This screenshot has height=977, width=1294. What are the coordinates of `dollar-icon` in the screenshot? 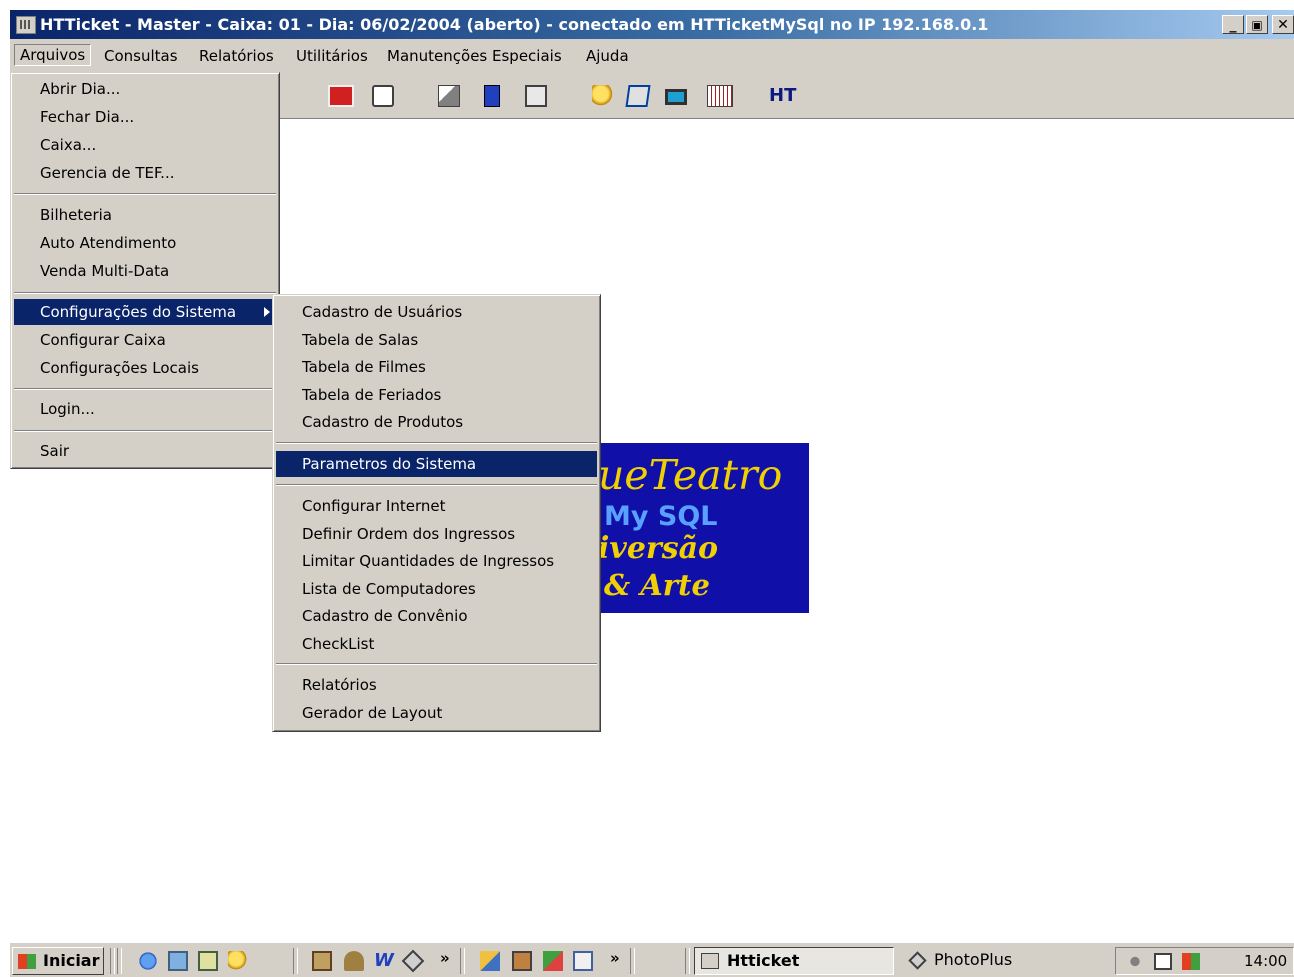 It's located at (492, 96).